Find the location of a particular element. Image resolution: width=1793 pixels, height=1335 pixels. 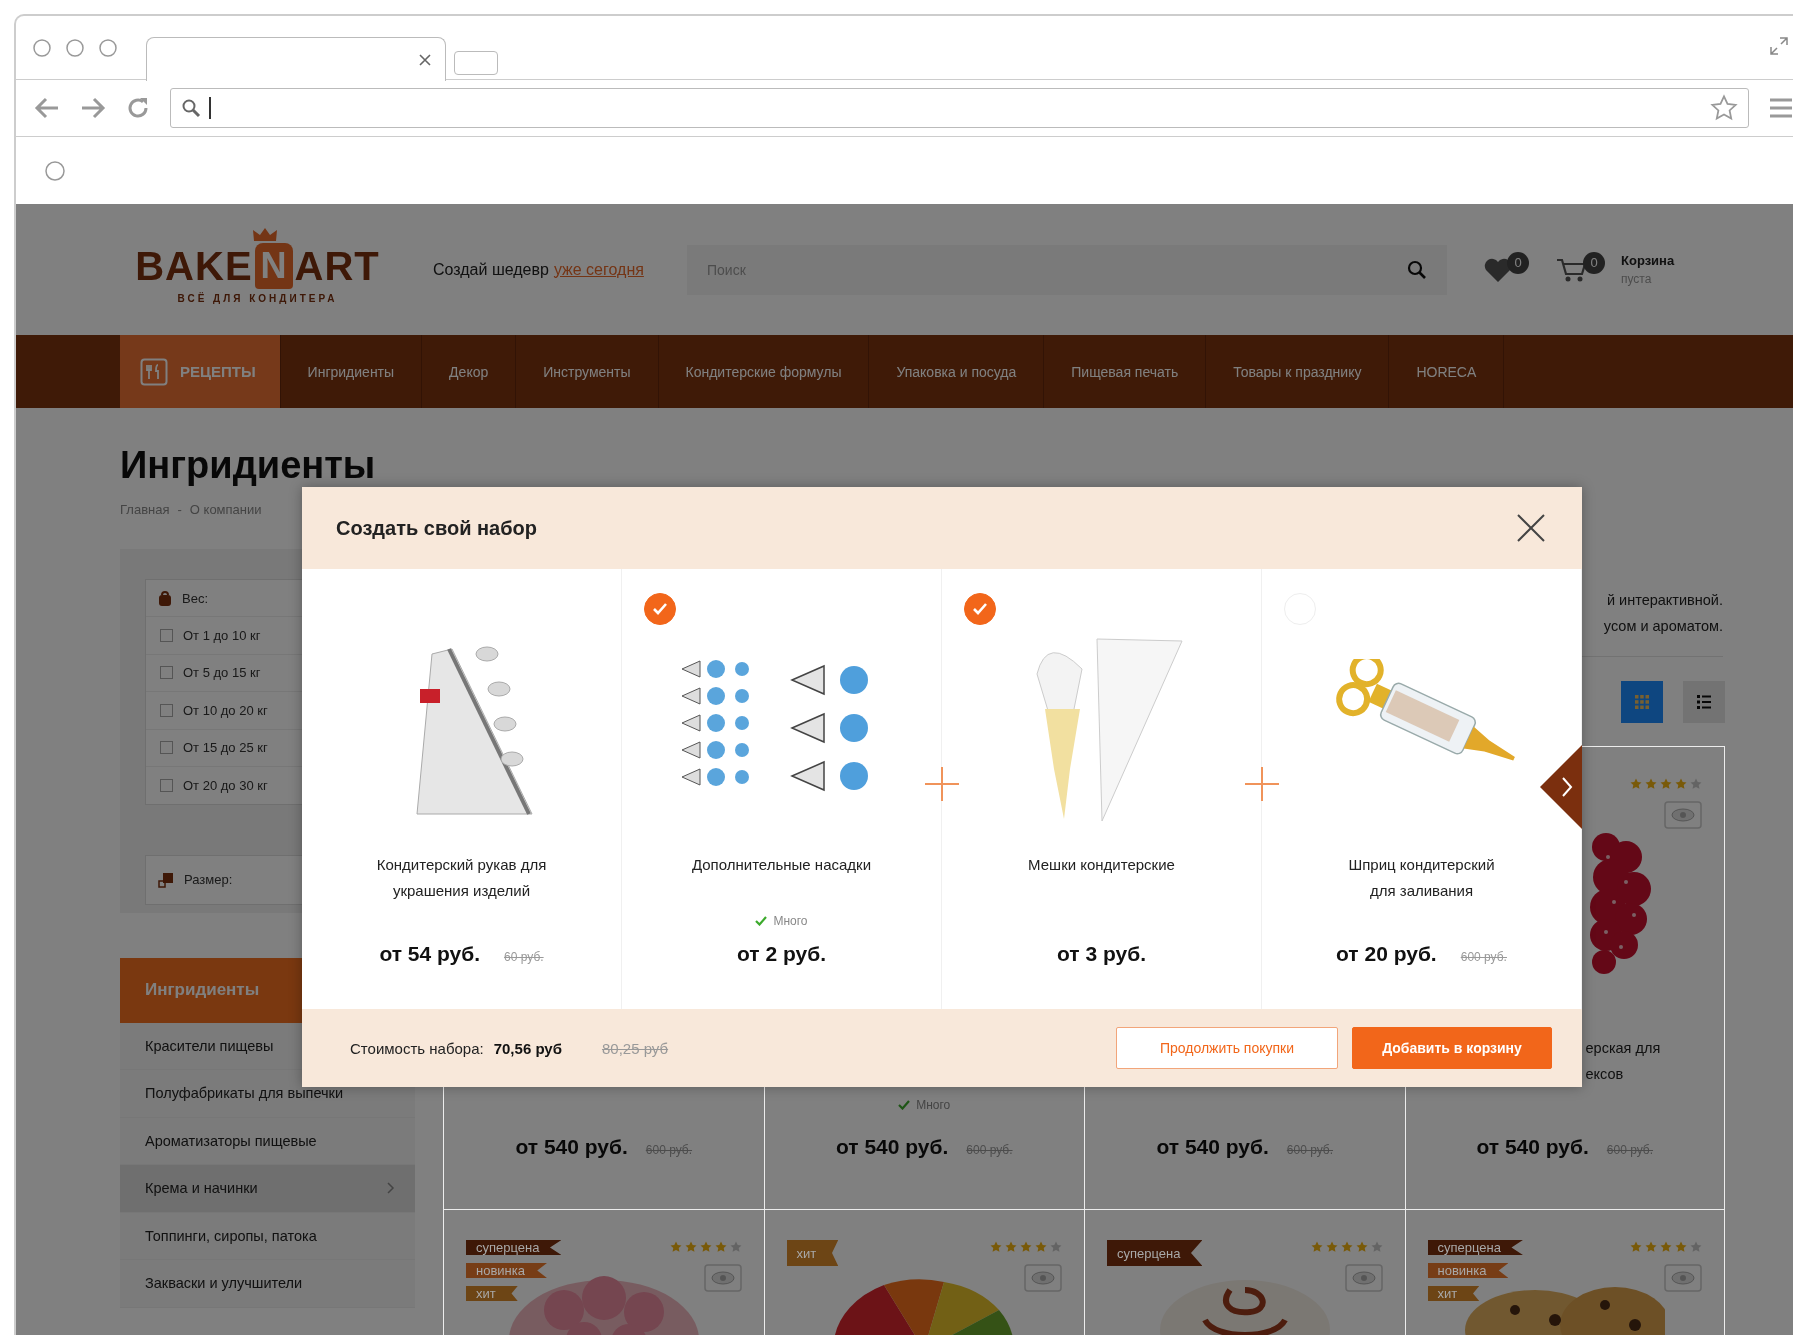

product-name: Кондитерский рукав для украшения изделий is located at coordinates (461, 878).